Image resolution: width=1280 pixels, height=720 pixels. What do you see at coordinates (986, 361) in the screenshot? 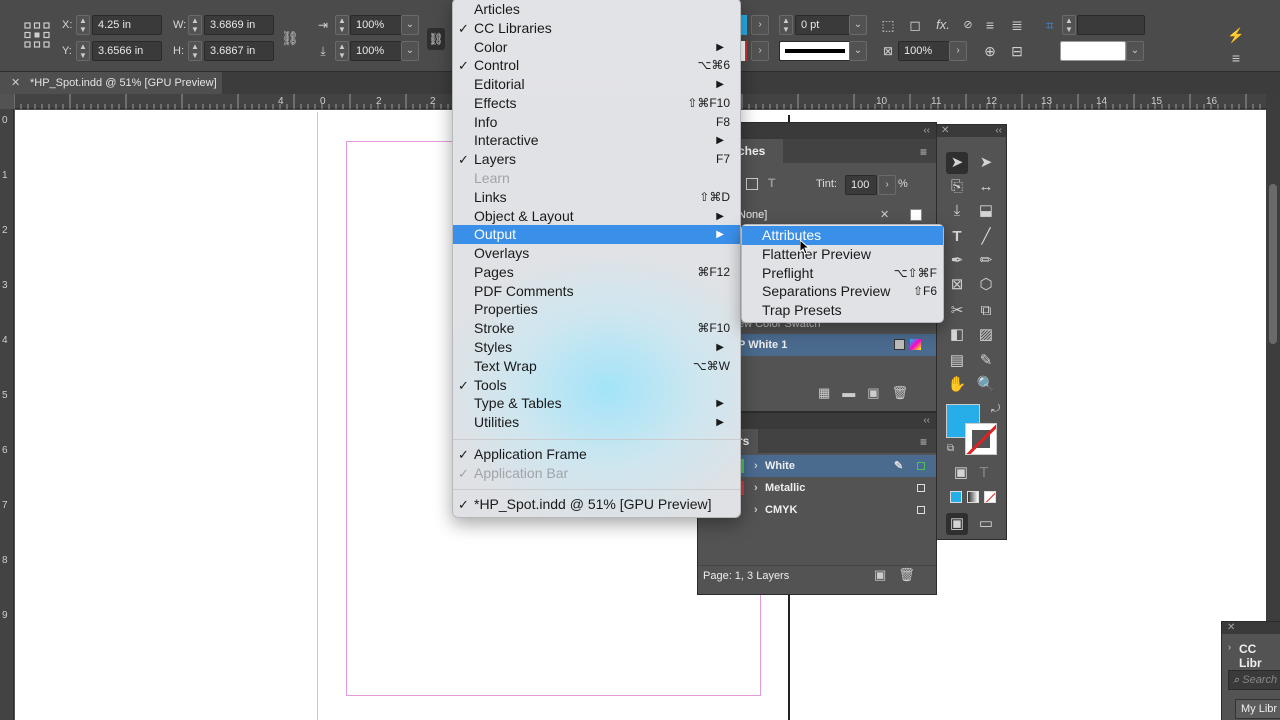
I see `eyedropper-tool-icon: ✎` at bounding box center [986, 361].